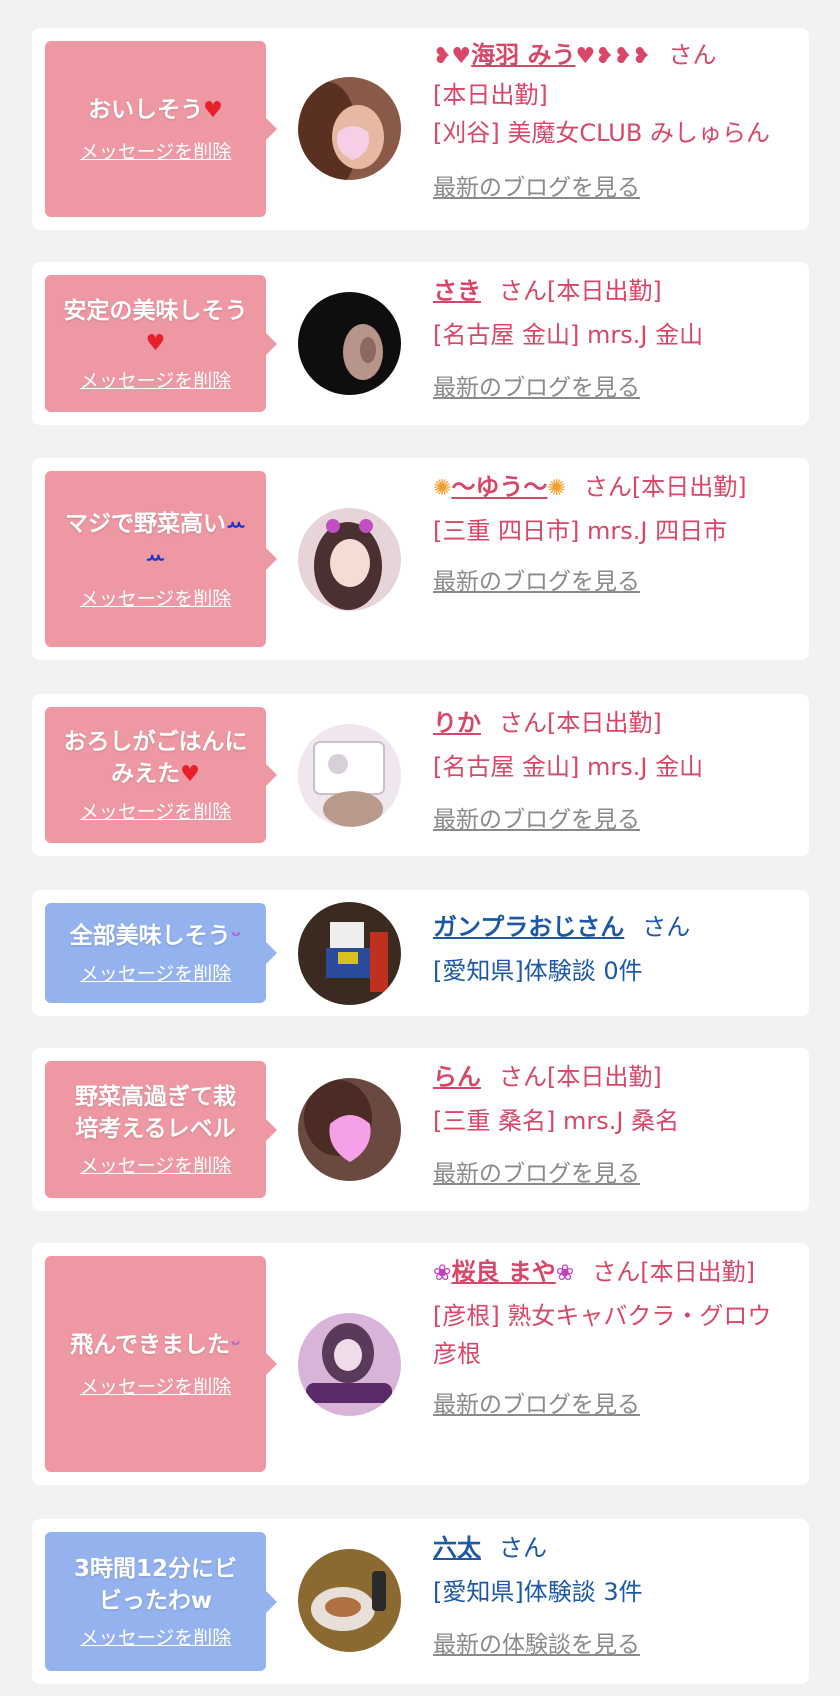 The width and height of the screenshot is (840, 1696). I want to click on review-count: [愛知県]体験談 0件, so click(538, 971).